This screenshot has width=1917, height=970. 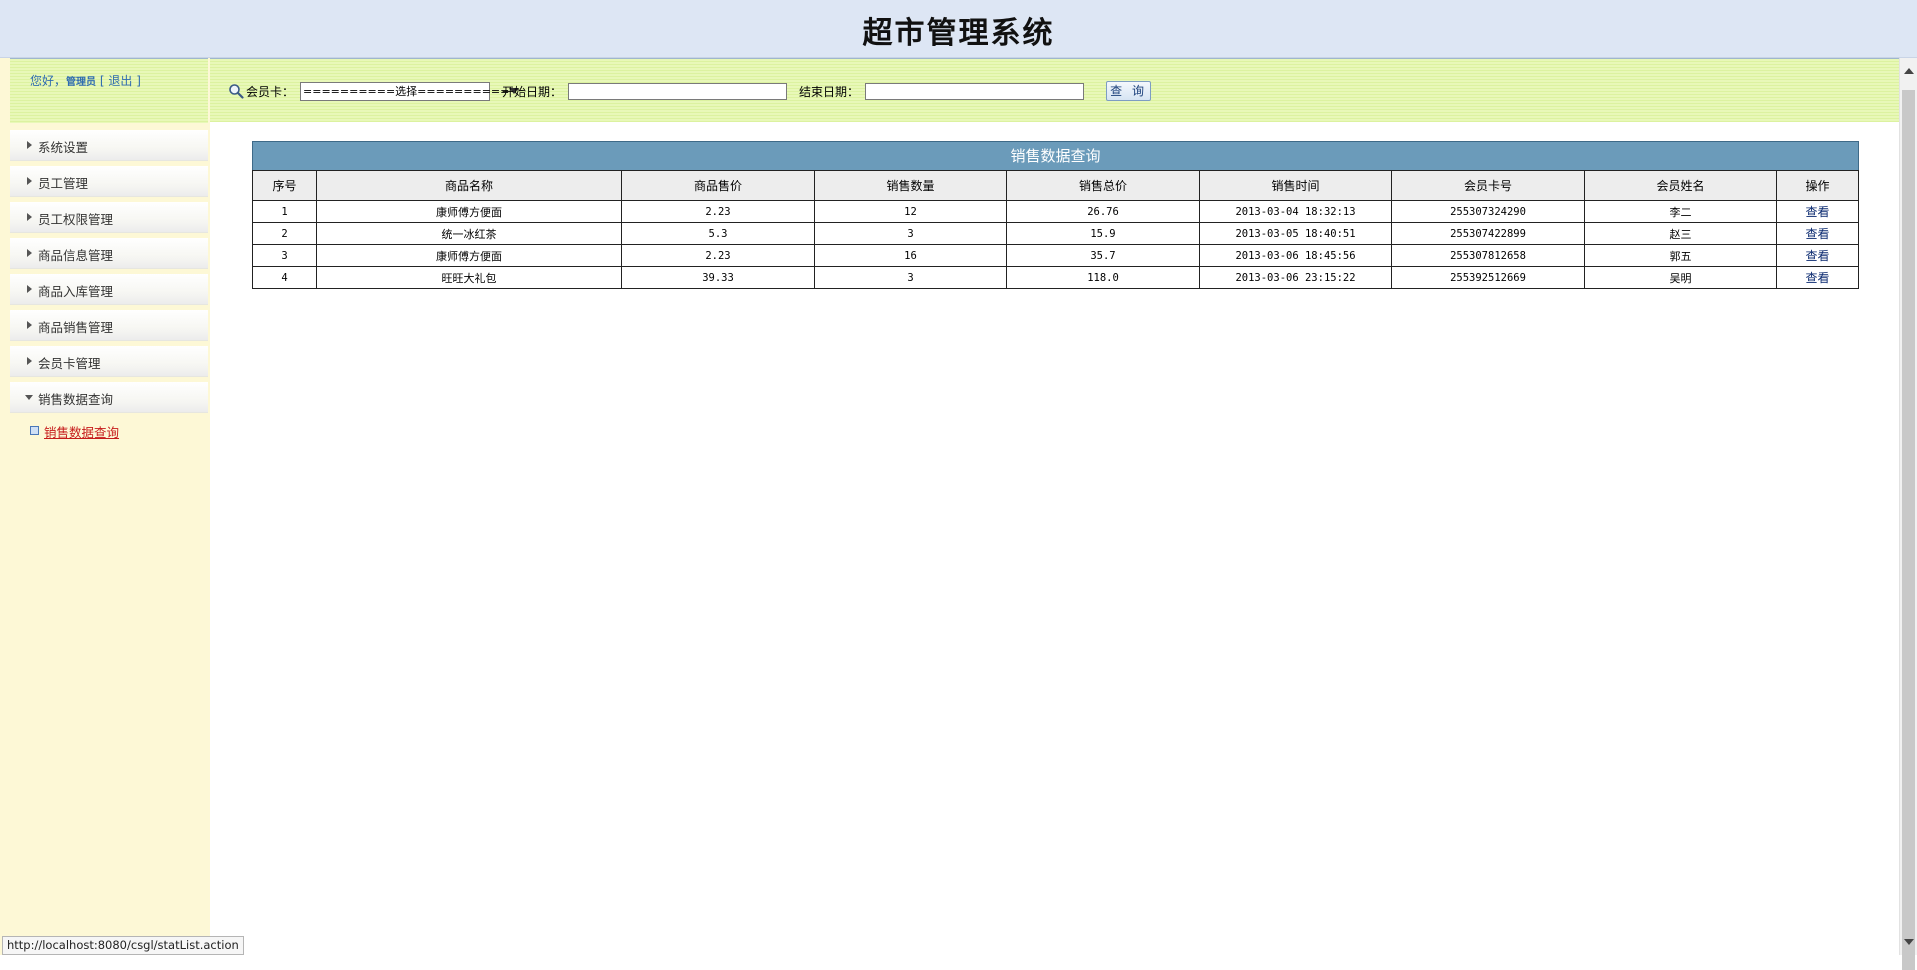 What do you see at coordinates (1908, 530) in the screenshot?
I see `scrollbar-thumb` at bounding box center [1908, 530].